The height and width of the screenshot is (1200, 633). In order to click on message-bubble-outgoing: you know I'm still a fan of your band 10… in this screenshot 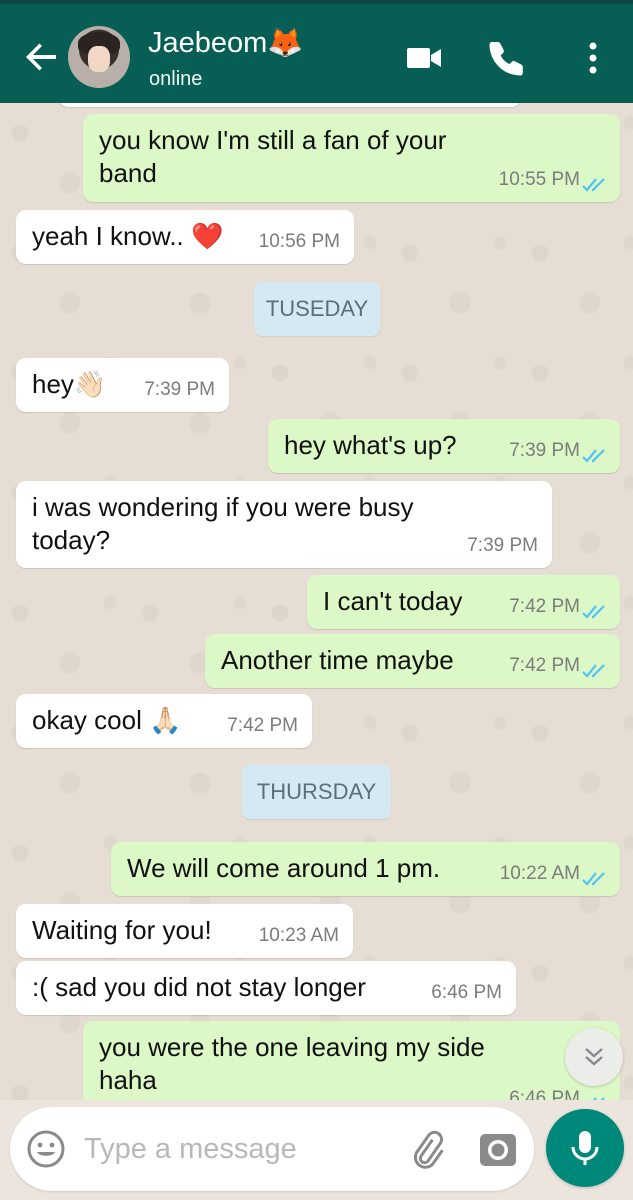, I will do `click(351, 158)`.